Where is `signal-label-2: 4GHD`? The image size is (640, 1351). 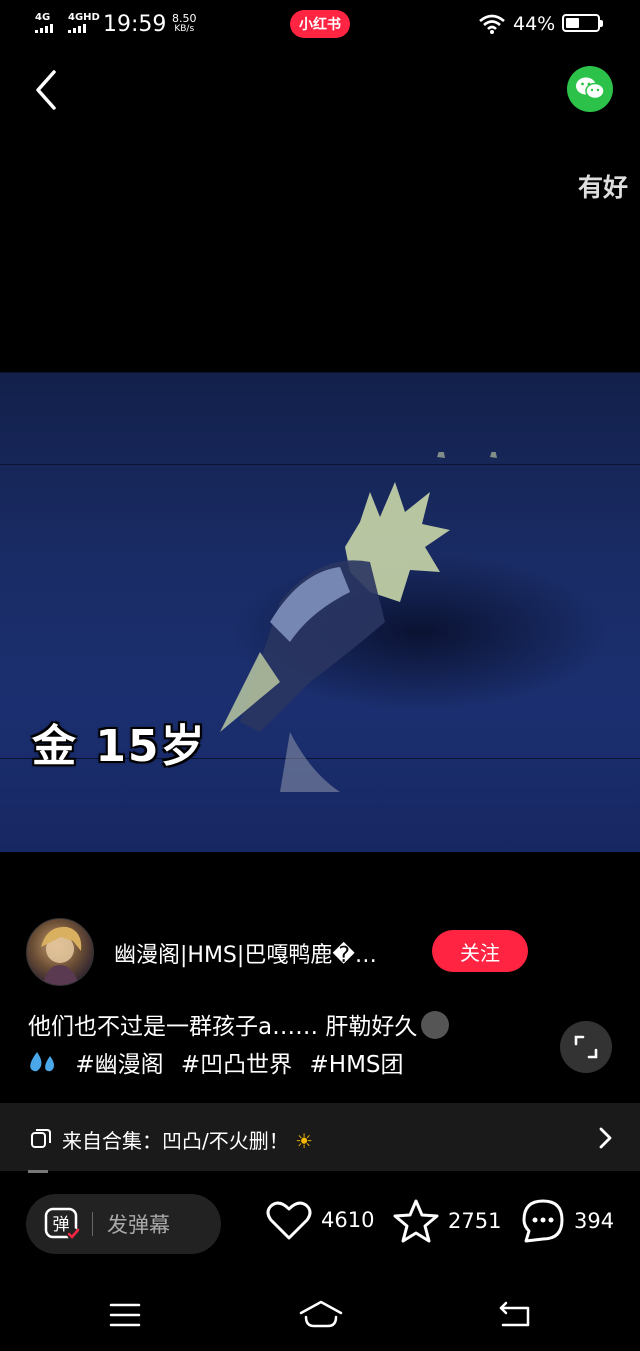 signal-label-2: 4GHD is located at coordinates (84, 17).